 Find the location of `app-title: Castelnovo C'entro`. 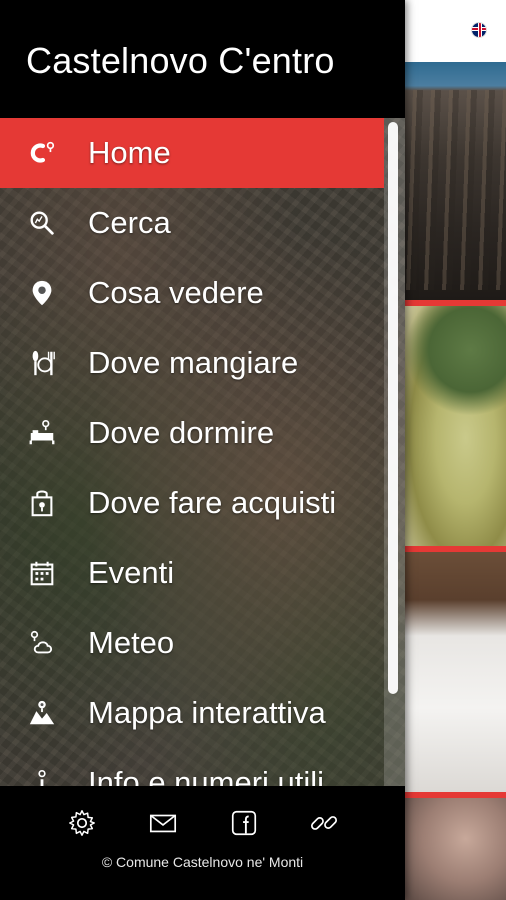

app-title: Castelnovo C'entro is located at coordinates (180, 60).